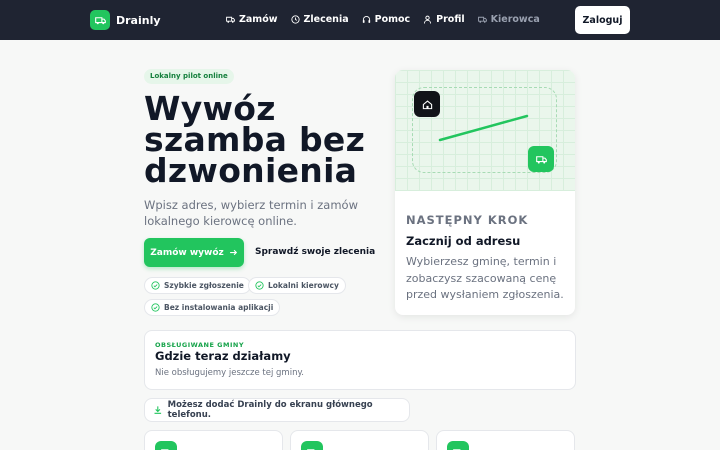 Image resolution: width=720 pixels, height=450 pixels. What do you see at coordinates (200, 345) in the screenshot?
I see `areas-kicker: OBSŁUGIWANE GMINY` at bounding box center [200, 345].